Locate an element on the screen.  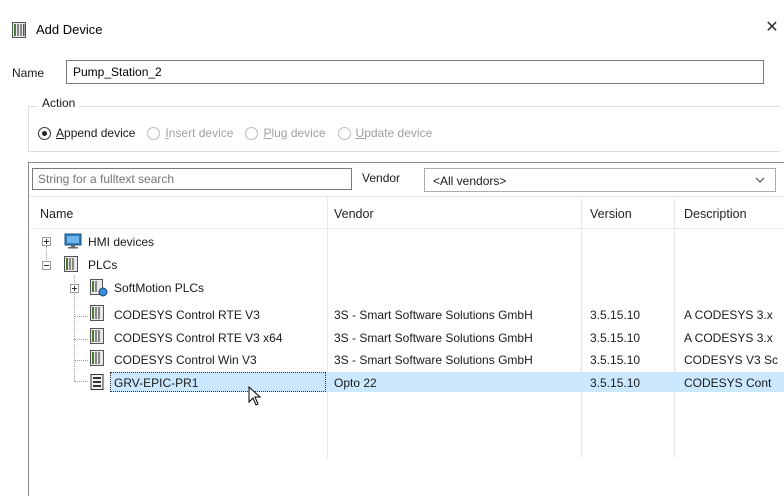
device-name-cell: CODESYS Control Win V3 is located at coordinates (219, 360).